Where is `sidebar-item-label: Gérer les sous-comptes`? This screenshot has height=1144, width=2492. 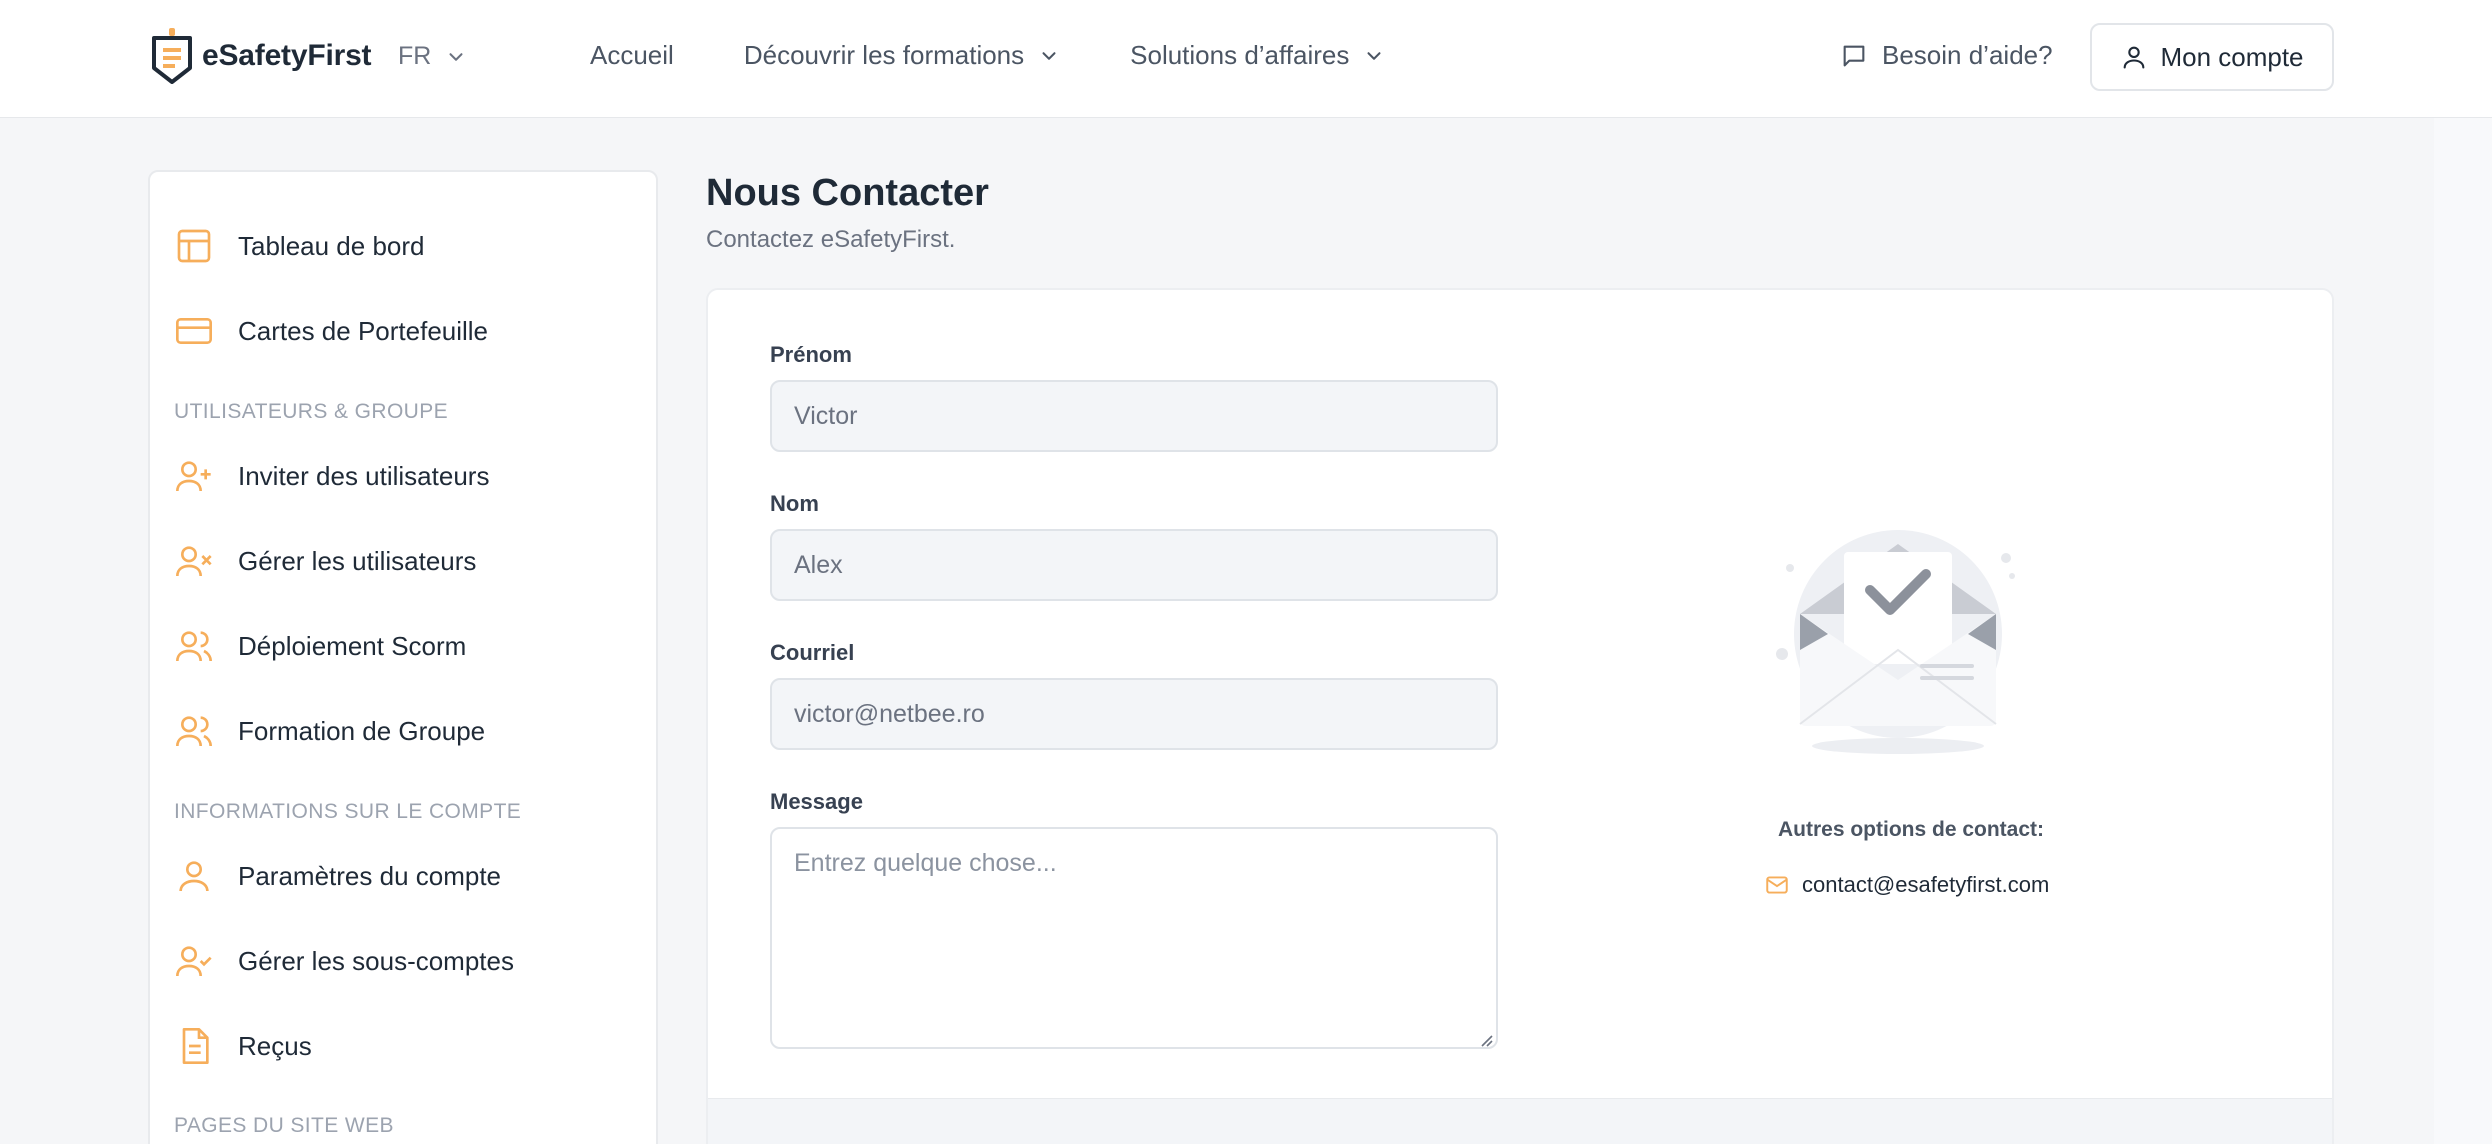
sidebar-item-label: Gérer les sous-comptes is located at coordinates (376, 960).